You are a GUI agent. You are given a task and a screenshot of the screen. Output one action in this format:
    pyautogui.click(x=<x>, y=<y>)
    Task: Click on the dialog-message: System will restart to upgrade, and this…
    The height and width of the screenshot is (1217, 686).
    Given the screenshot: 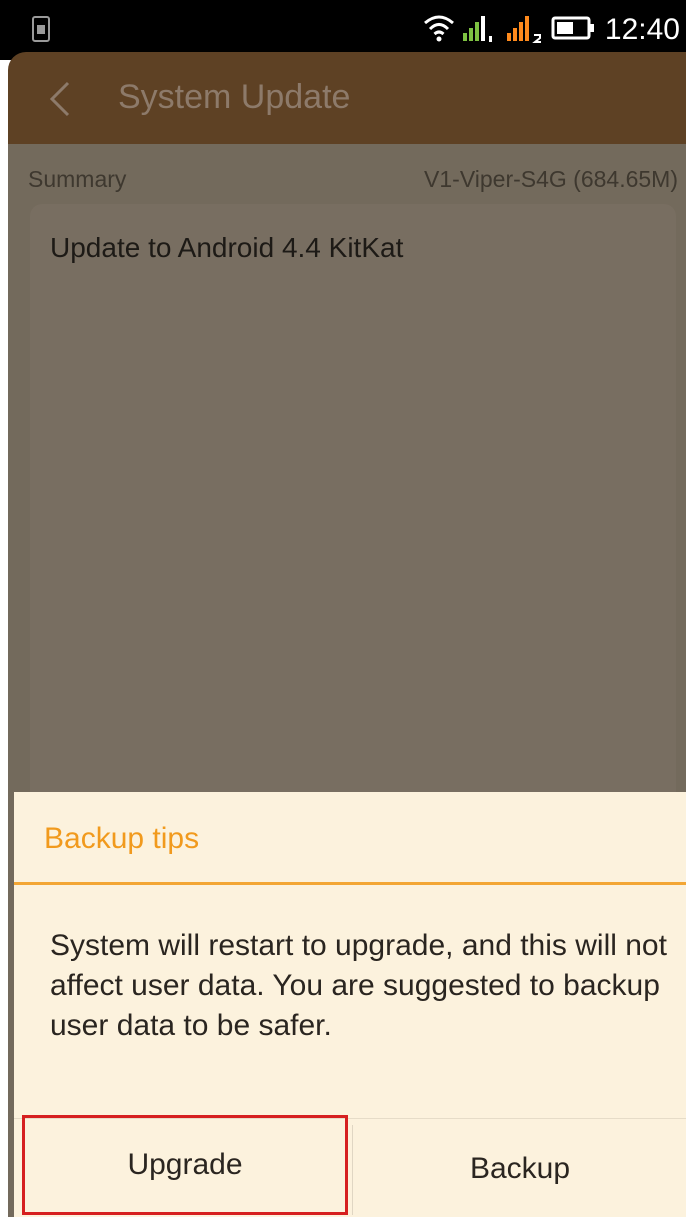 What is the action you would take?
    pyautogui.click(x=358, y=985)
    